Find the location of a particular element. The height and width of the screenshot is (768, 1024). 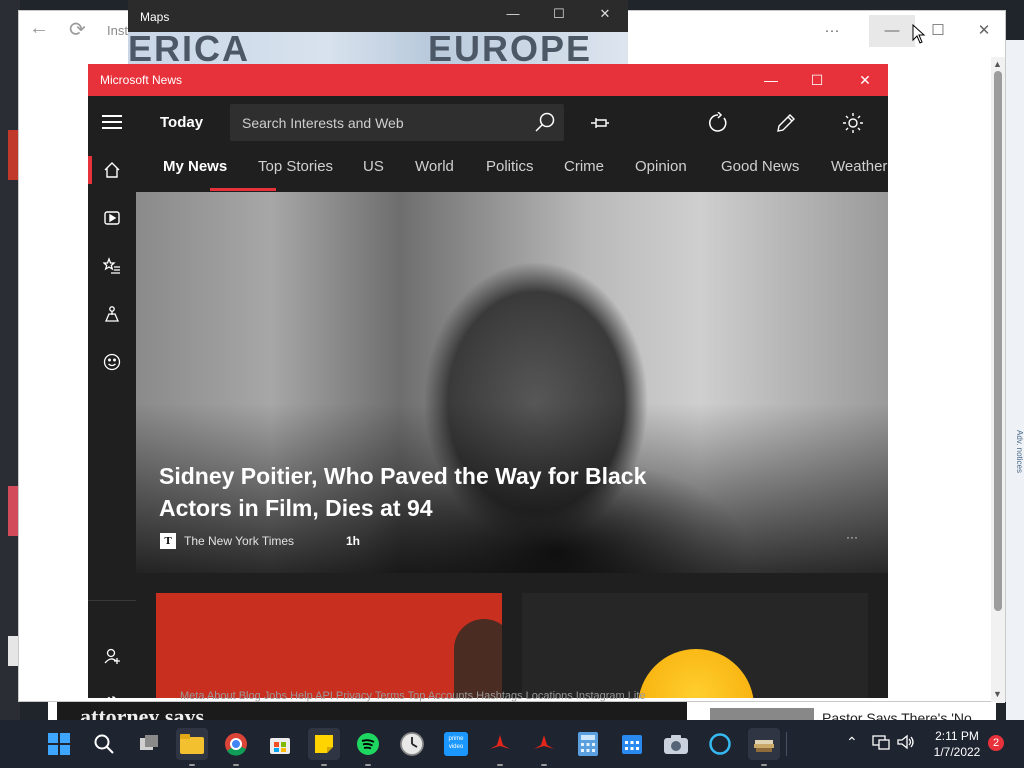

back-arrow-icon: ← is located at coordinates (39, 28).